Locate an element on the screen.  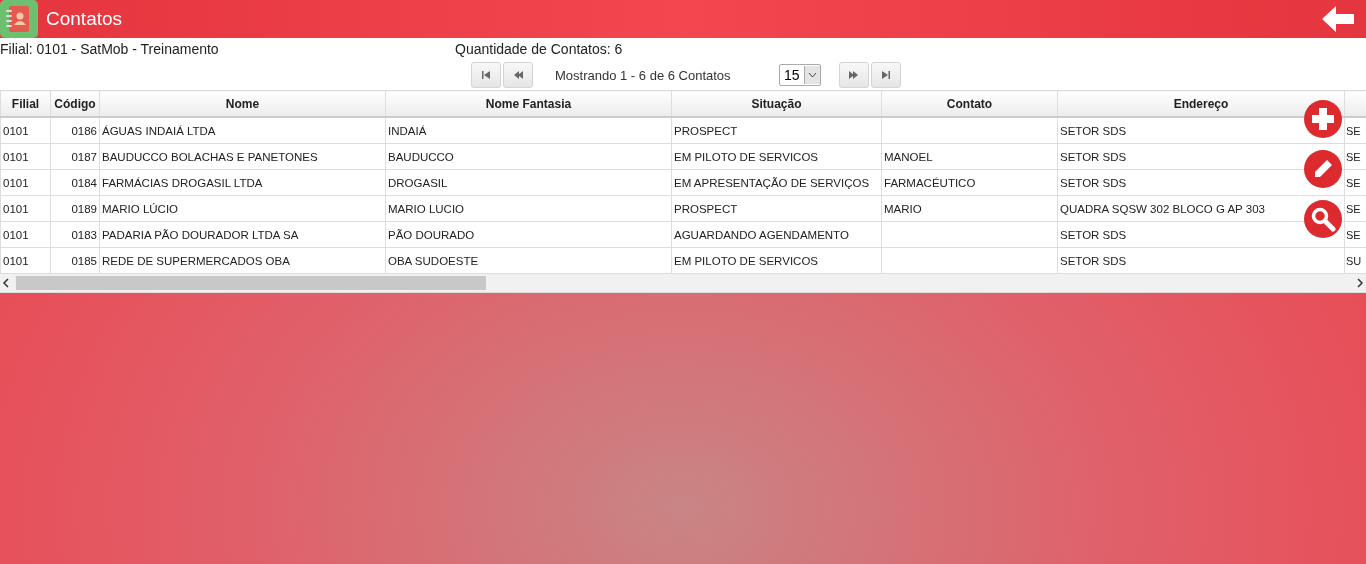
first-page-button is located at coordinates (486, 75).